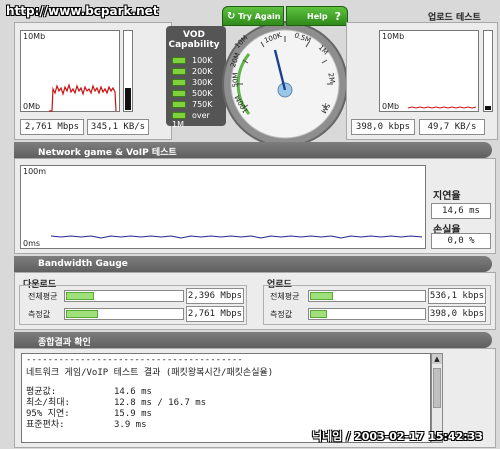  I want to click on upload-measured-fill, so click(318, 314).